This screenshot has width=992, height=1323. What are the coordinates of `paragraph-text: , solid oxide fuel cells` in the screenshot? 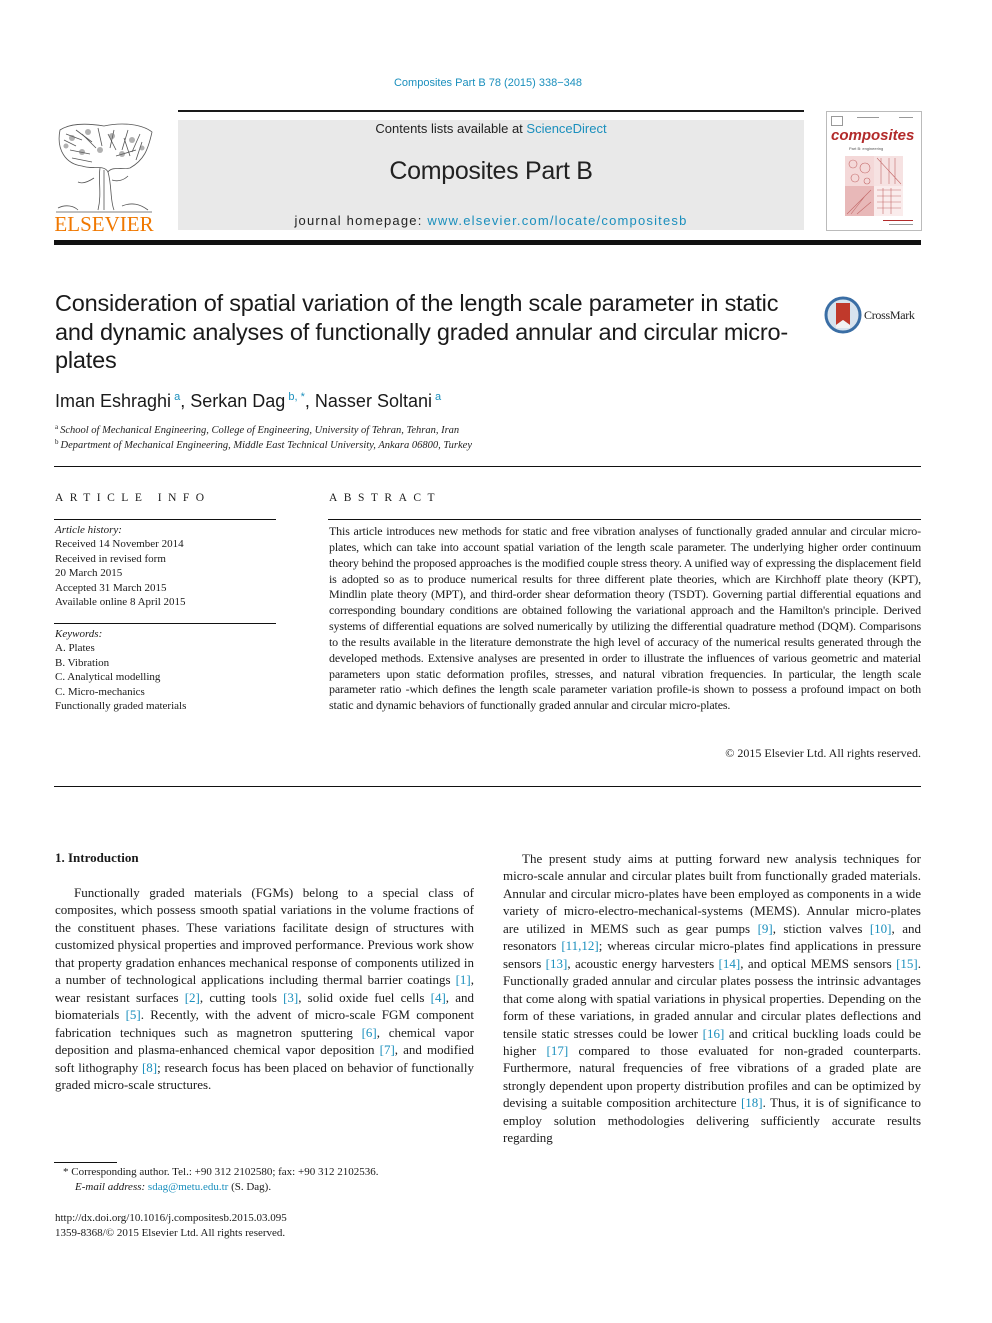 It's located at (364, 997).